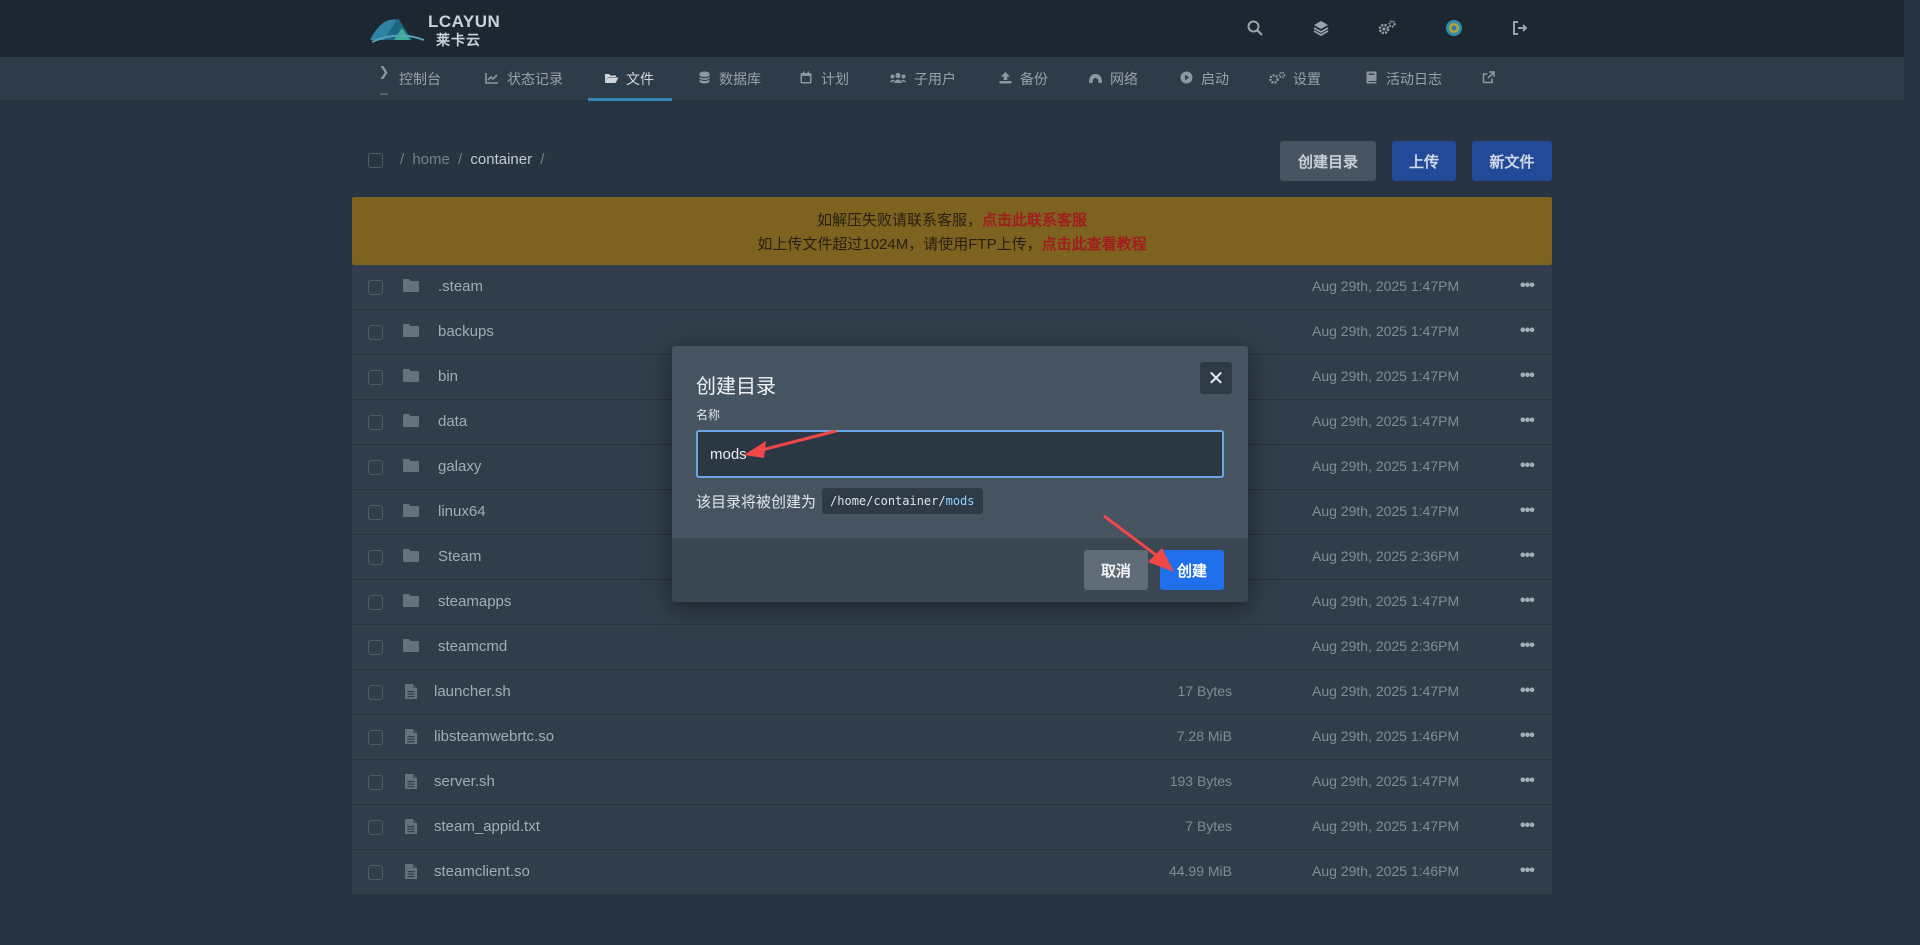  What do you see at coordinates (960, 454) in the screenshot?
I see `directory-name-input` at bounding box center [960, 454].